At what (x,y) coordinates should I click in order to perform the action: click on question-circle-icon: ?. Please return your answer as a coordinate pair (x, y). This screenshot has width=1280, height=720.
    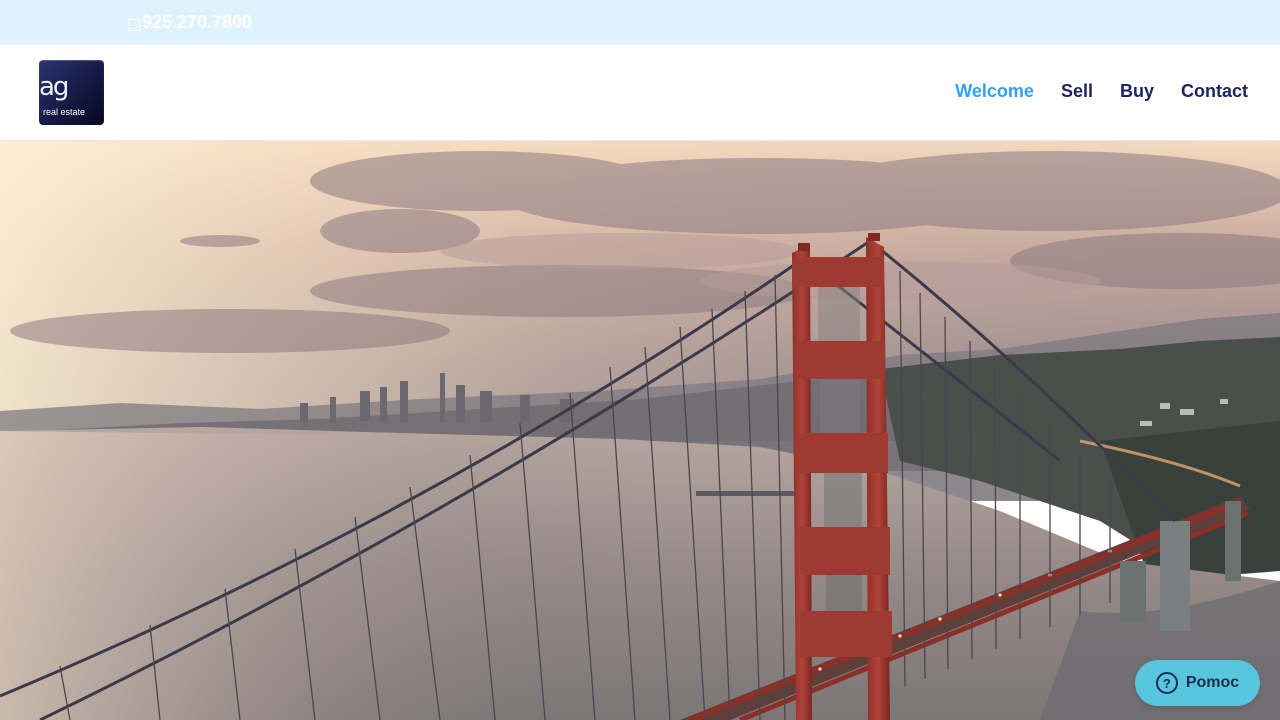
    Looking at the image, I should click on (1166, 683).